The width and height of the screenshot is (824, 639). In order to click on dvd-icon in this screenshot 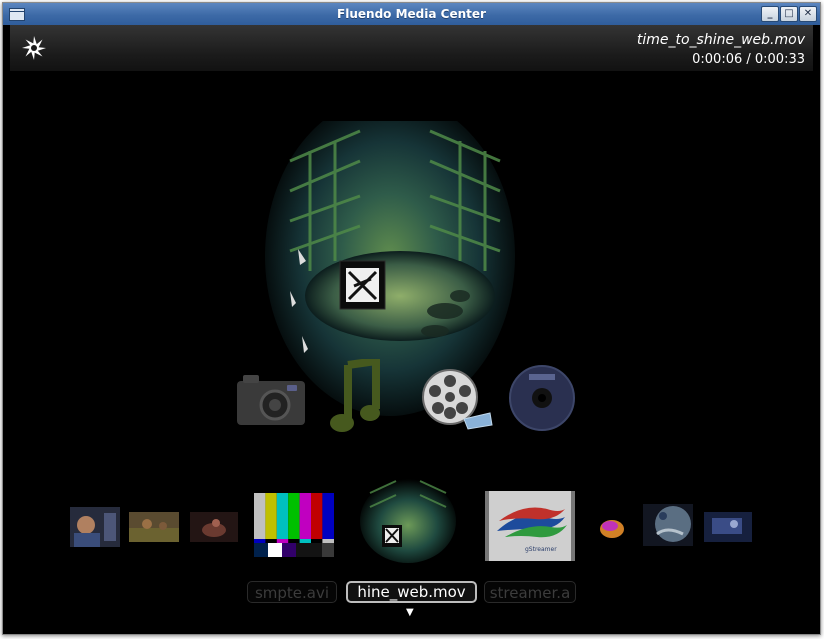, I will do `click(542, 398)`.